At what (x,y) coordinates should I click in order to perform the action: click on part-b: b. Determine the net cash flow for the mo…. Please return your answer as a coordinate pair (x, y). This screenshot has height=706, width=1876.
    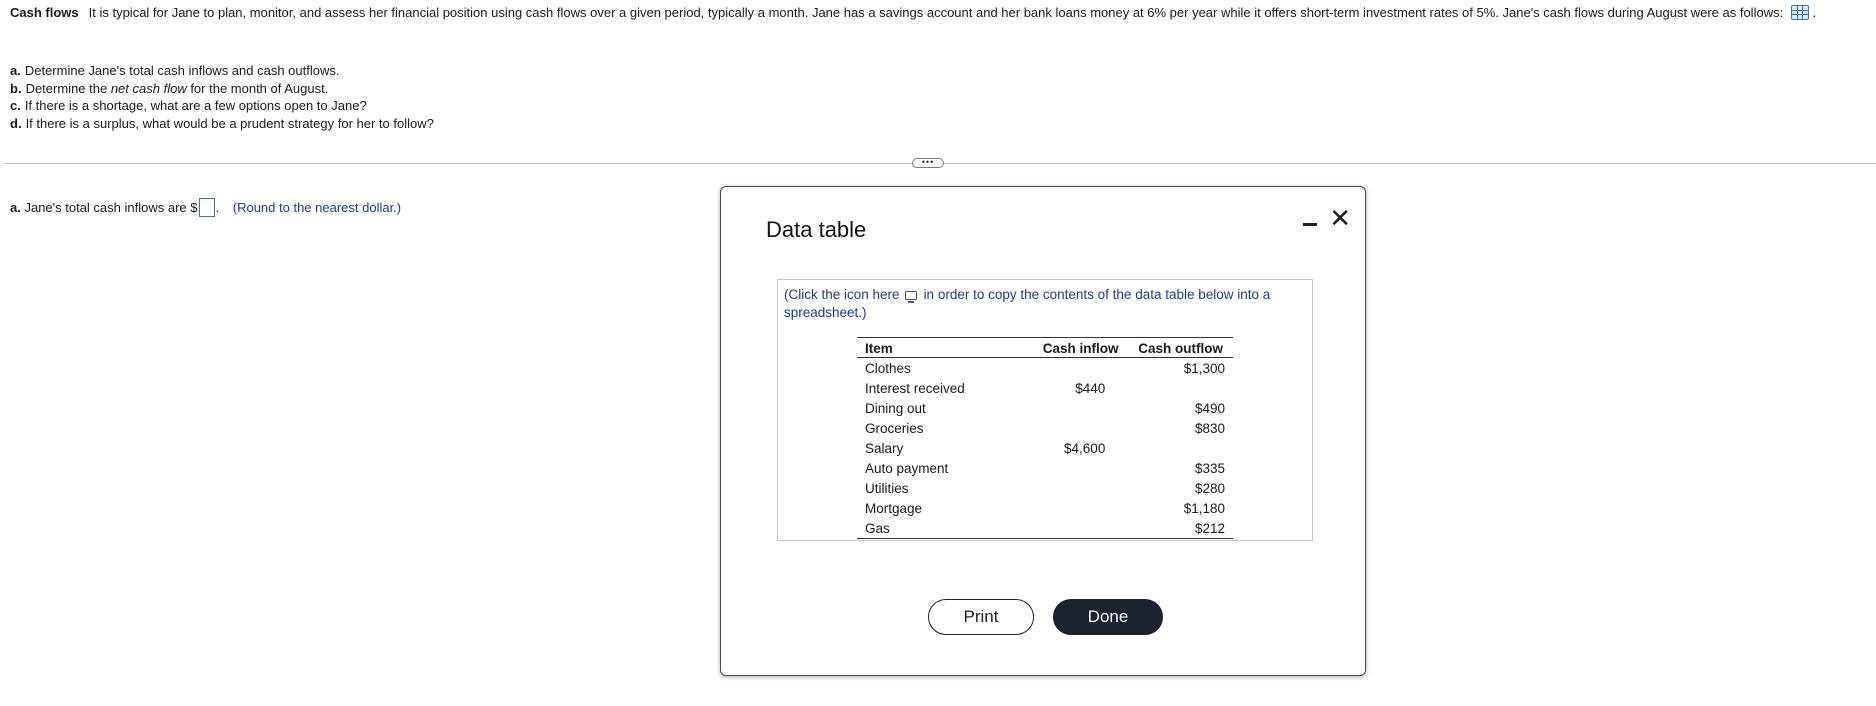
    Looking at the image, I should click on (169, 88).